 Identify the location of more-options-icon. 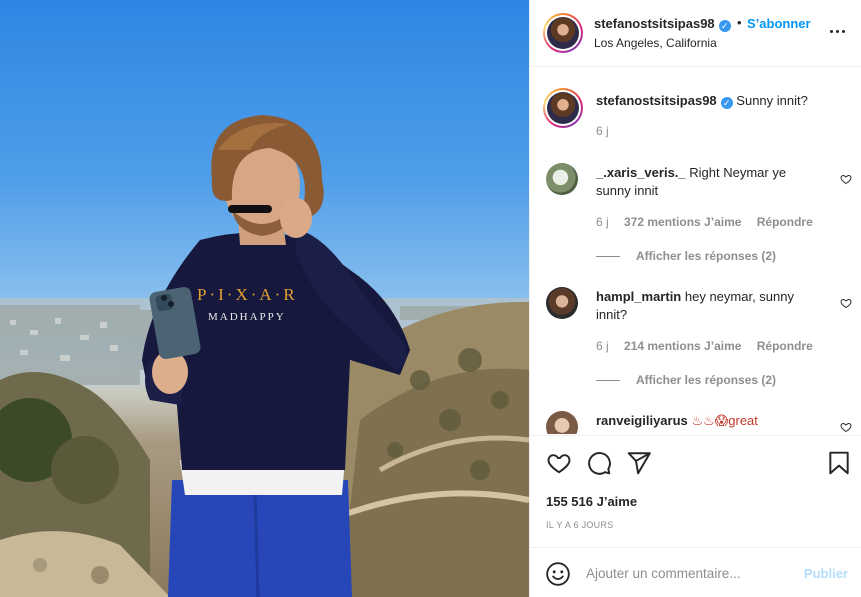
(838, 32).